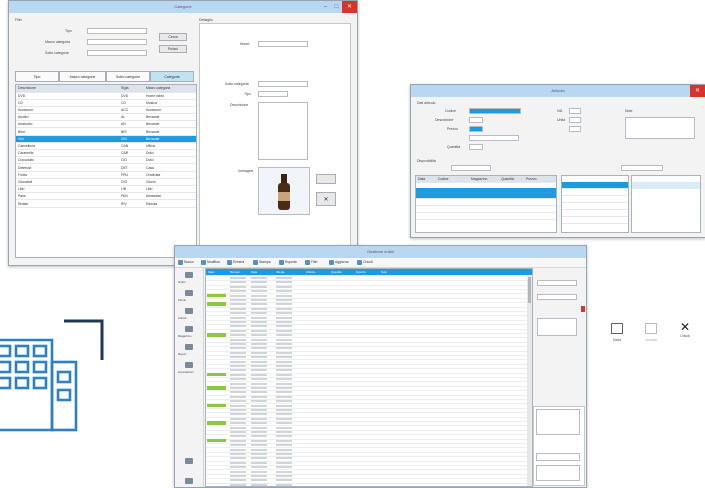 The image size is (705, 488). Describe the element at coordinates (283, 44) in the screenshot. I see `name-input` at that location.